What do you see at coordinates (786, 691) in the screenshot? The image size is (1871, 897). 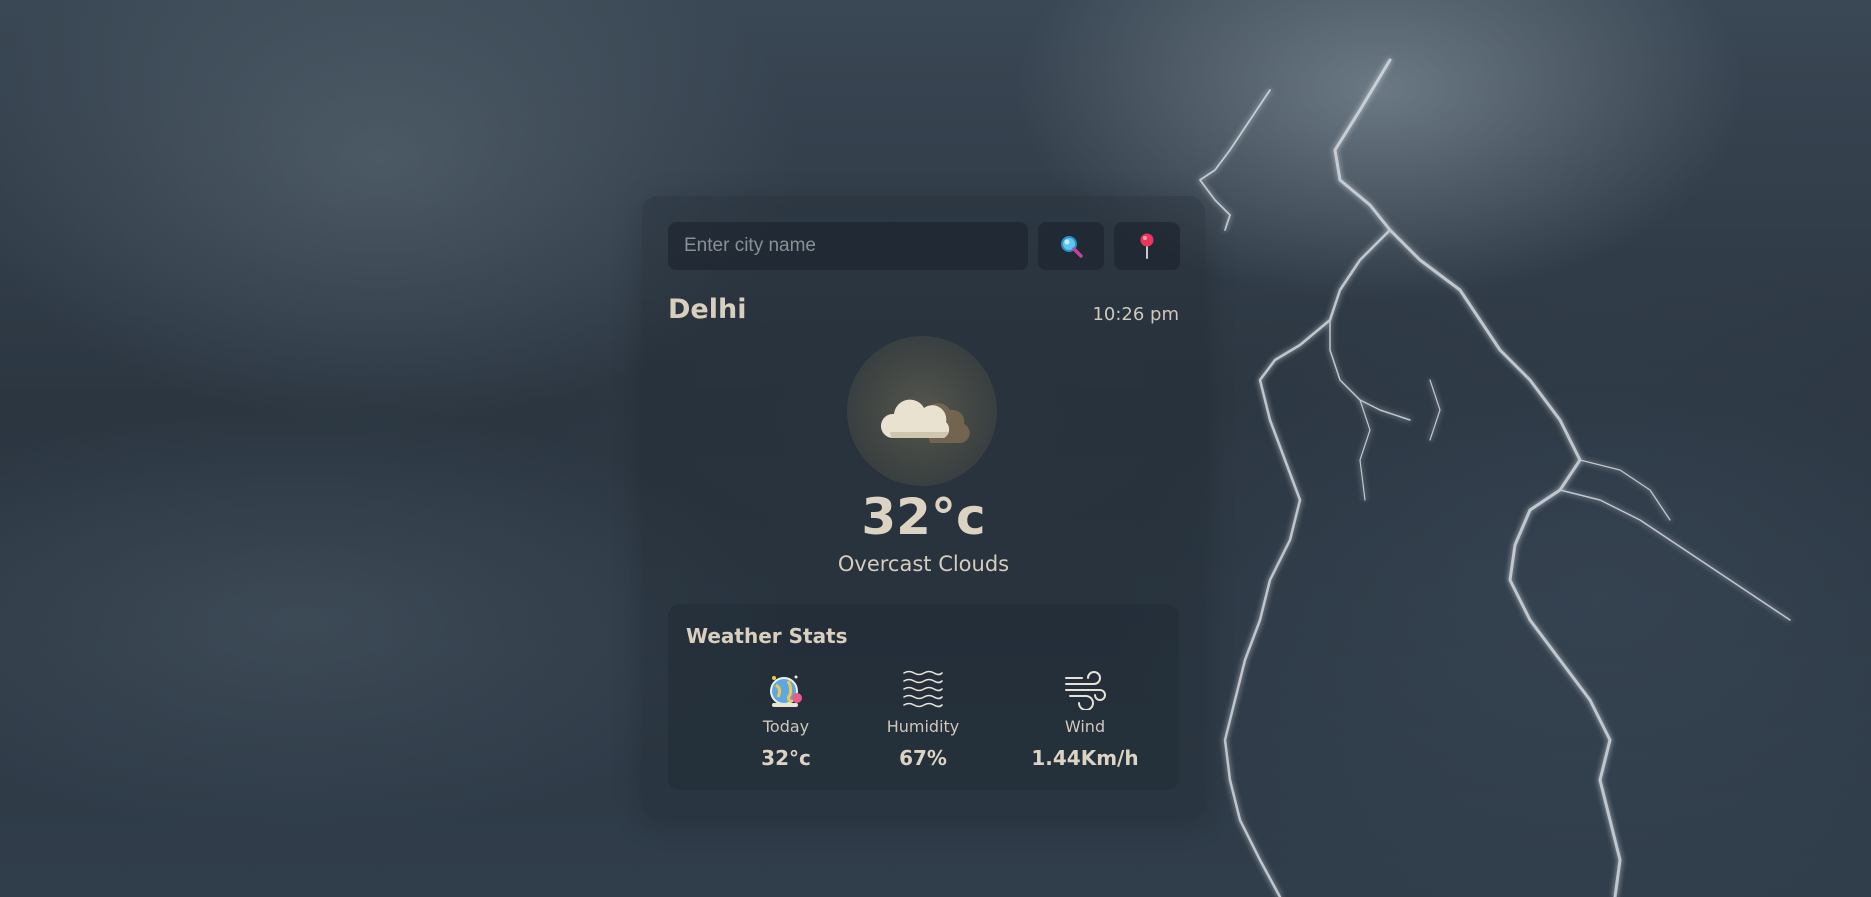 I see `today-globe-icon` at bounding box center [786, 691].